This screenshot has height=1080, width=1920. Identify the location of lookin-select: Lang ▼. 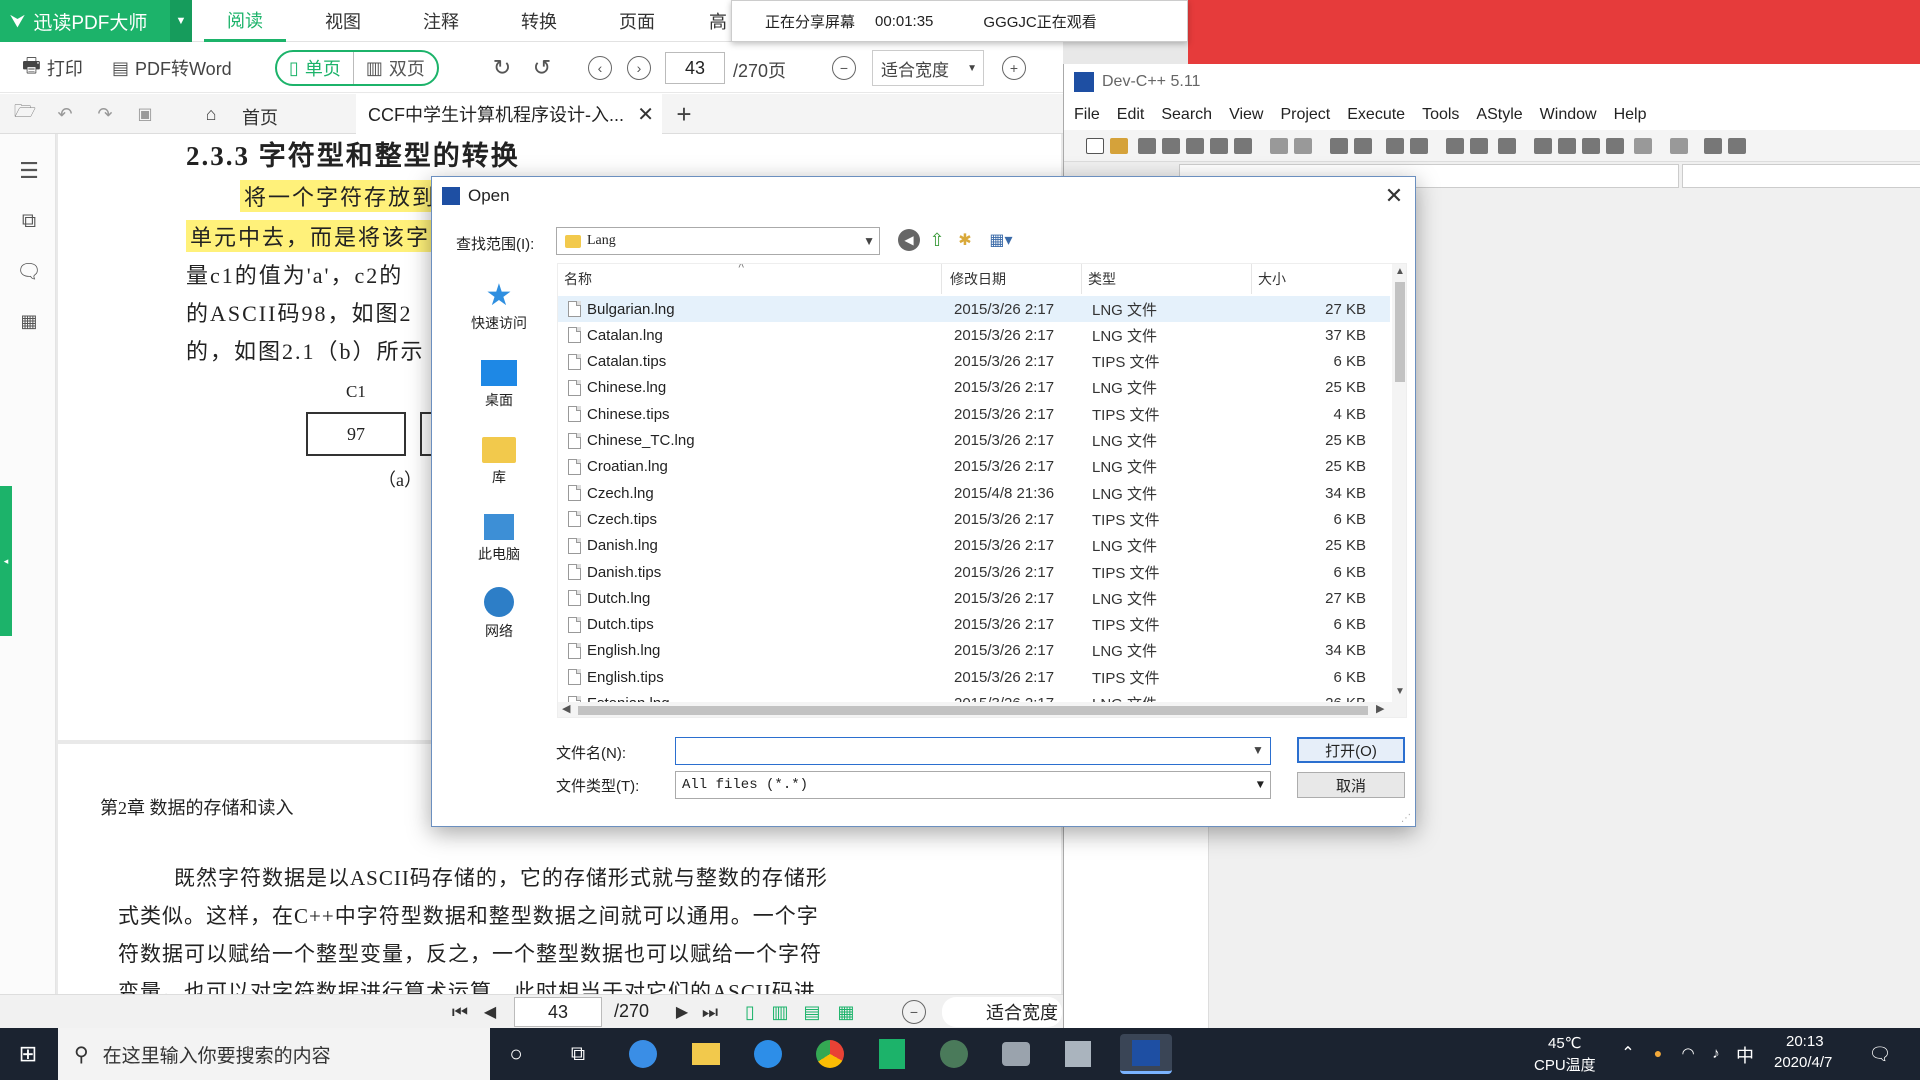
(718, 241).